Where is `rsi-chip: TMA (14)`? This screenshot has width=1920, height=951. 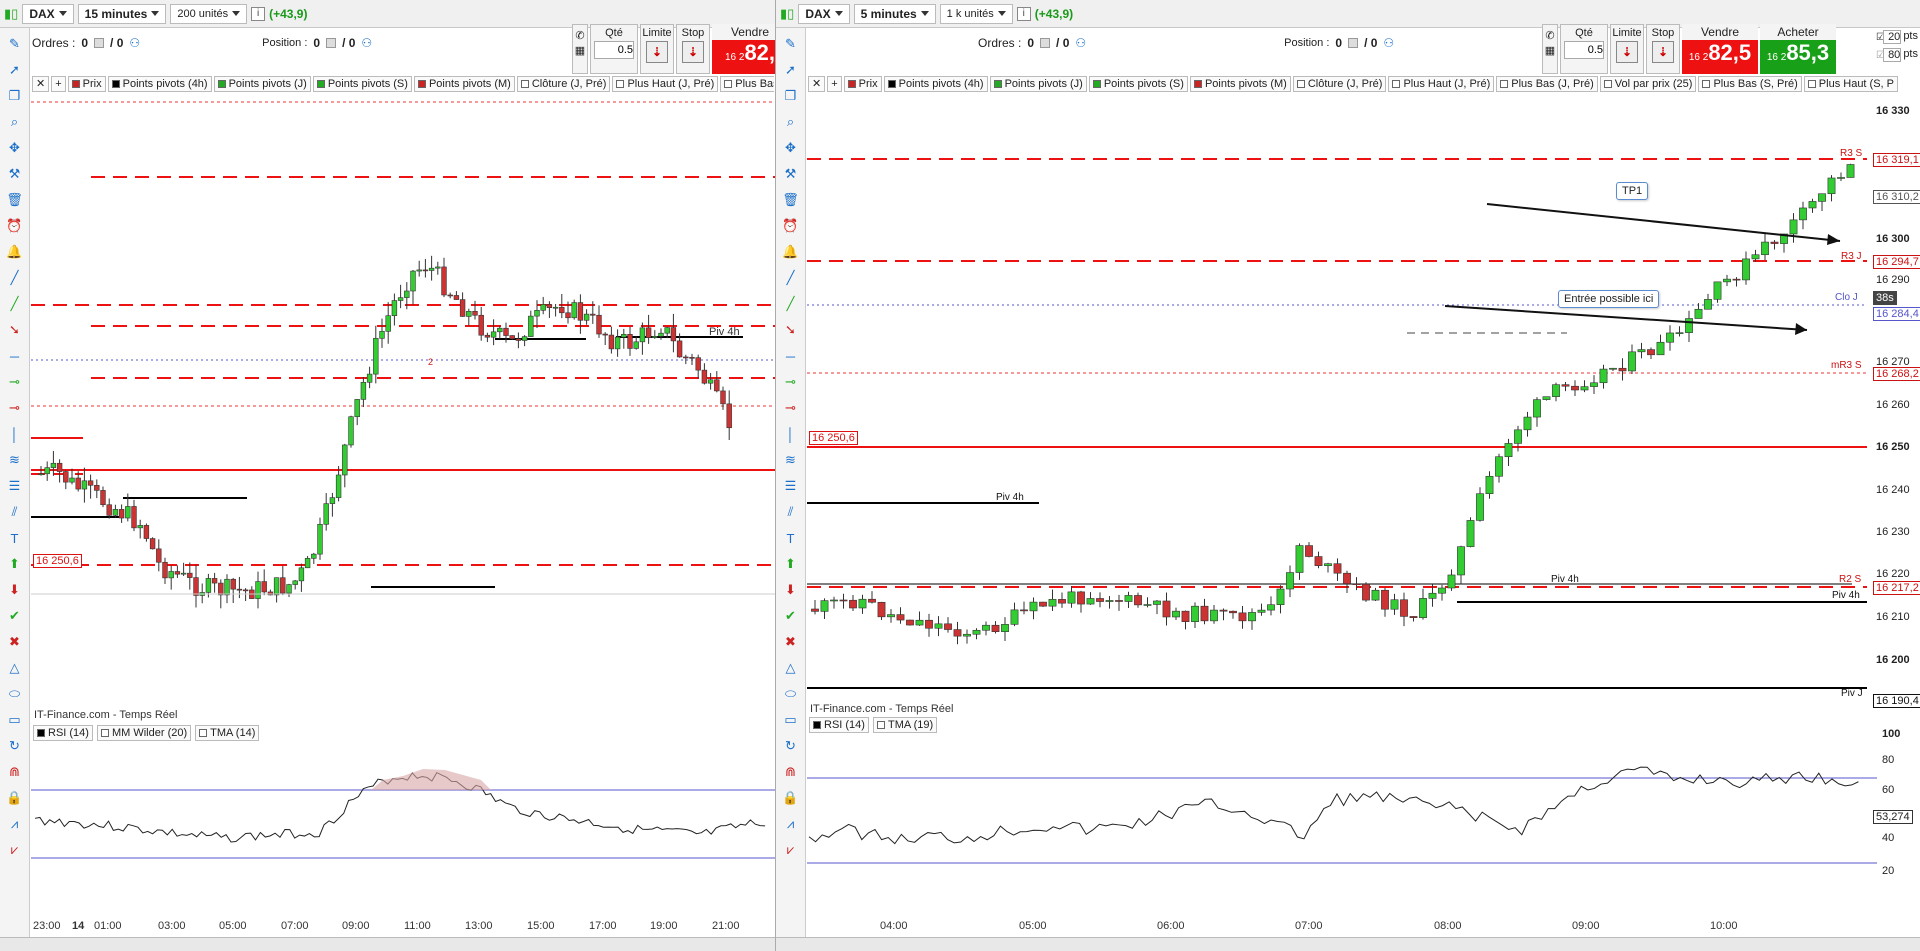
rsi-chip: TMA (14) is located at coordinates (227, 733).